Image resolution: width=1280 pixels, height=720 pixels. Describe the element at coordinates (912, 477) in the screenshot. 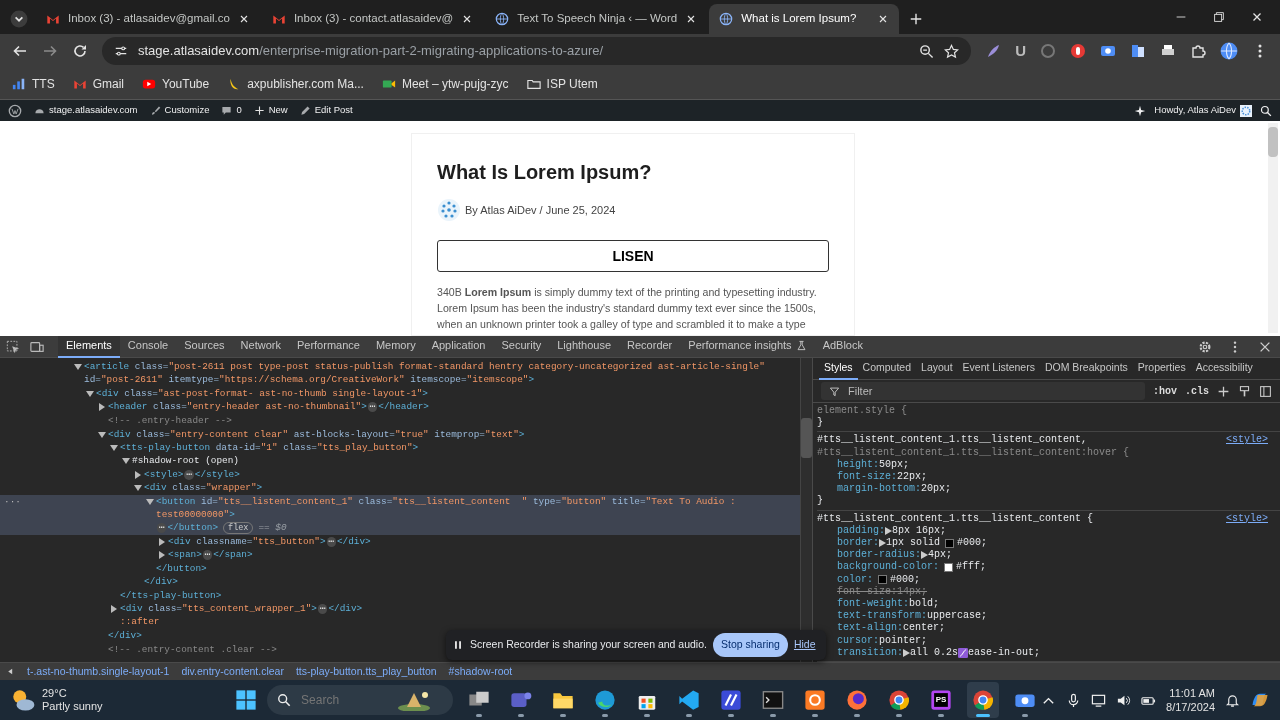

I see `css-value: 22px;` at that location.